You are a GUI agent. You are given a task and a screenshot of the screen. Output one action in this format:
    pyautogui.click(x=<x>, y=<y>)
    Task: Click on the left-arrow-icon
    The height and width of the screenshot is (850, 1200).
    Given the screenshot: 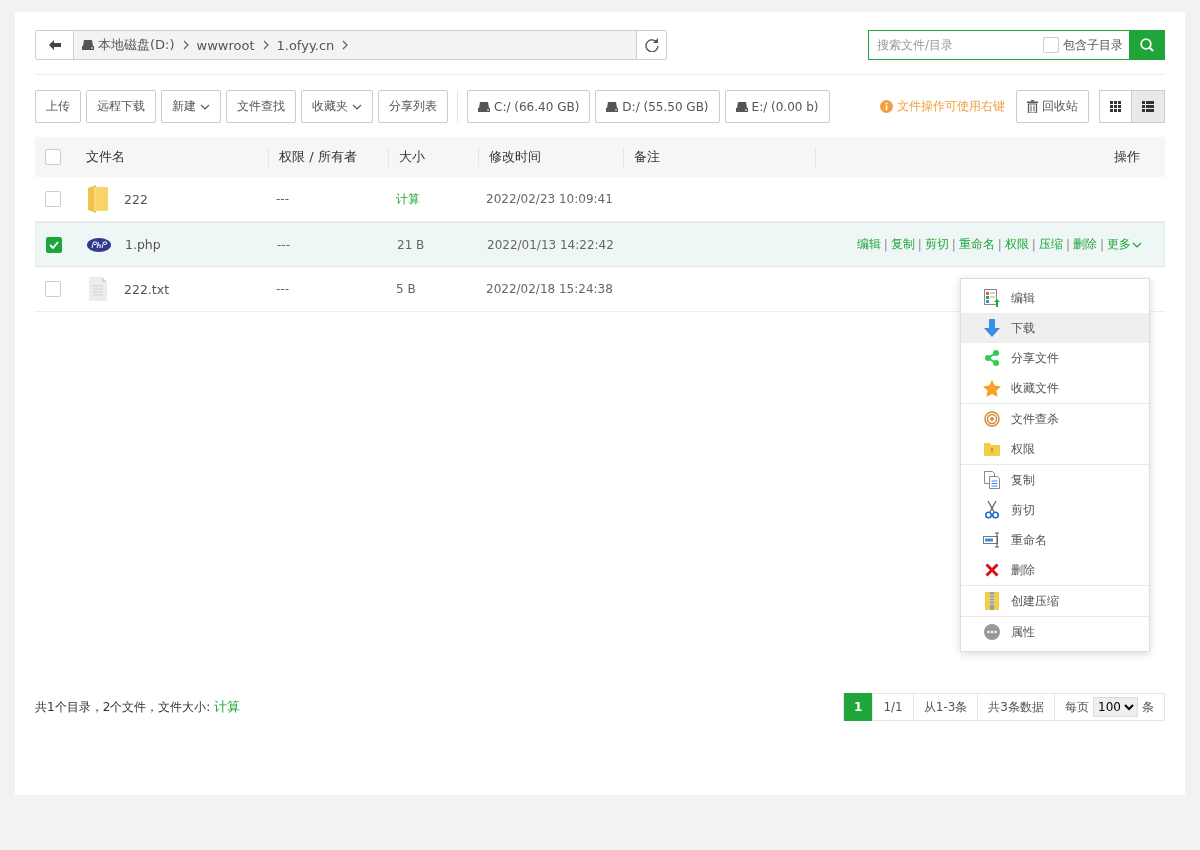 What is the action you would take?
    pyautogui.click(x=54, y=45)
    